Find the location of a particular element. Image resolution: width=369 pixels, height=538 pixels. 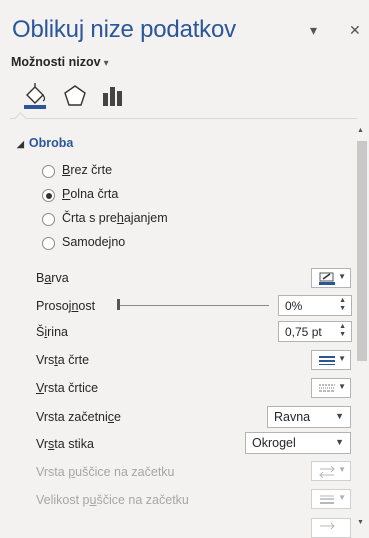

radio-label: Polna črta is located at coordinates (90, 194).